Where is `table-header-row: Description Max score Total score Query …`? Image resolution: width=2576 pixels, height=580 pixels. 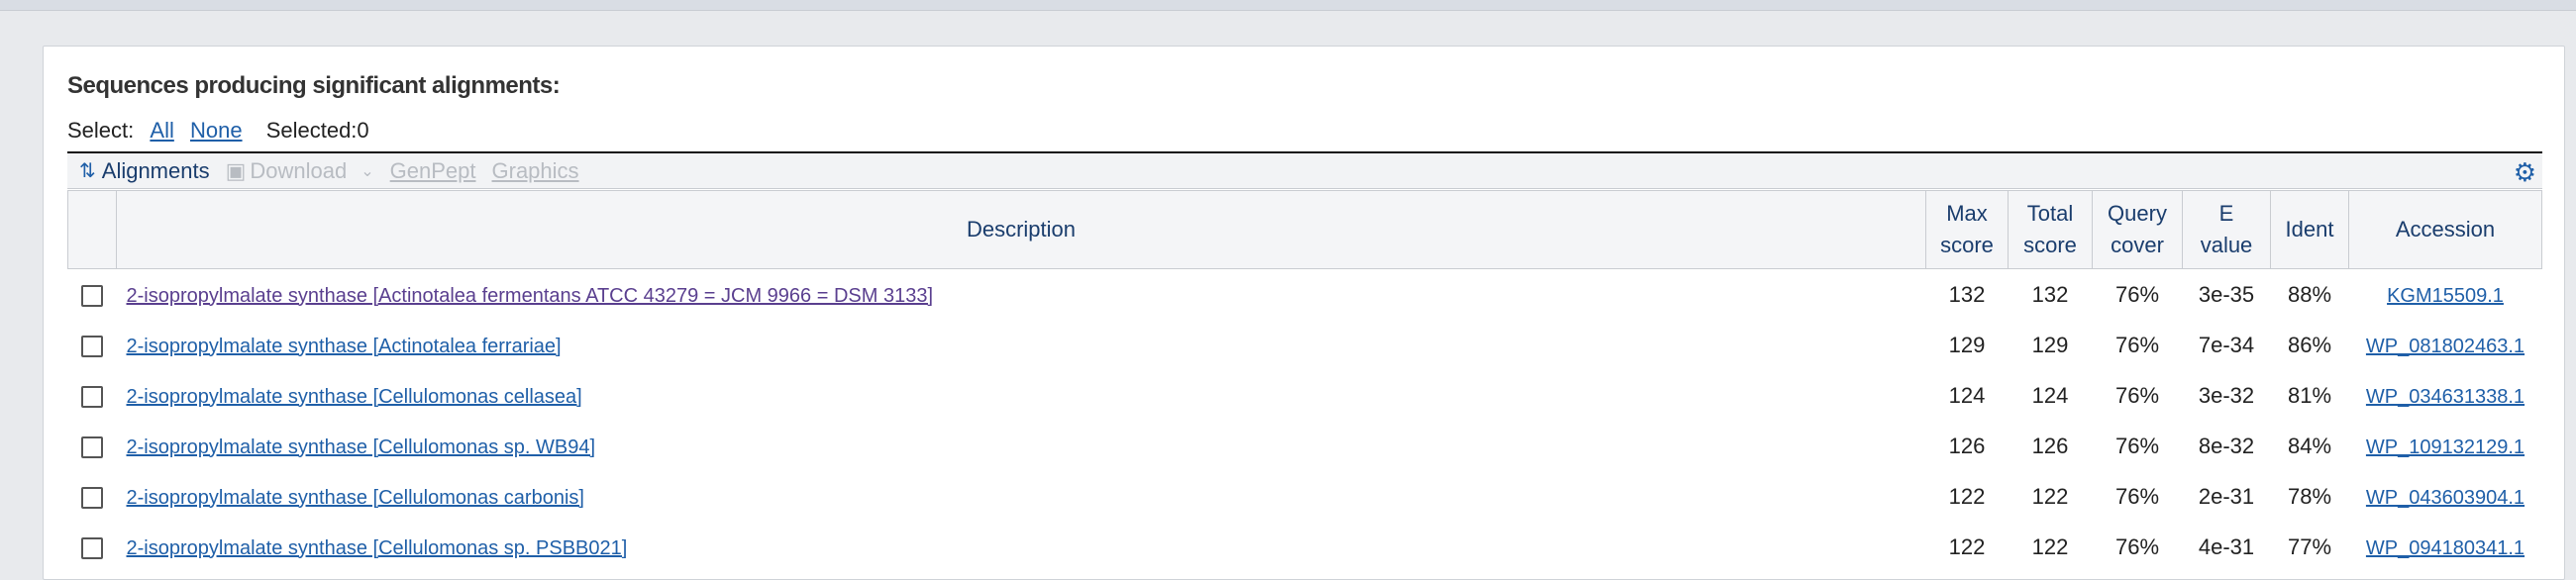
table-header-row: Description Max score Total score Query … is located at coordinates (1304, 229).